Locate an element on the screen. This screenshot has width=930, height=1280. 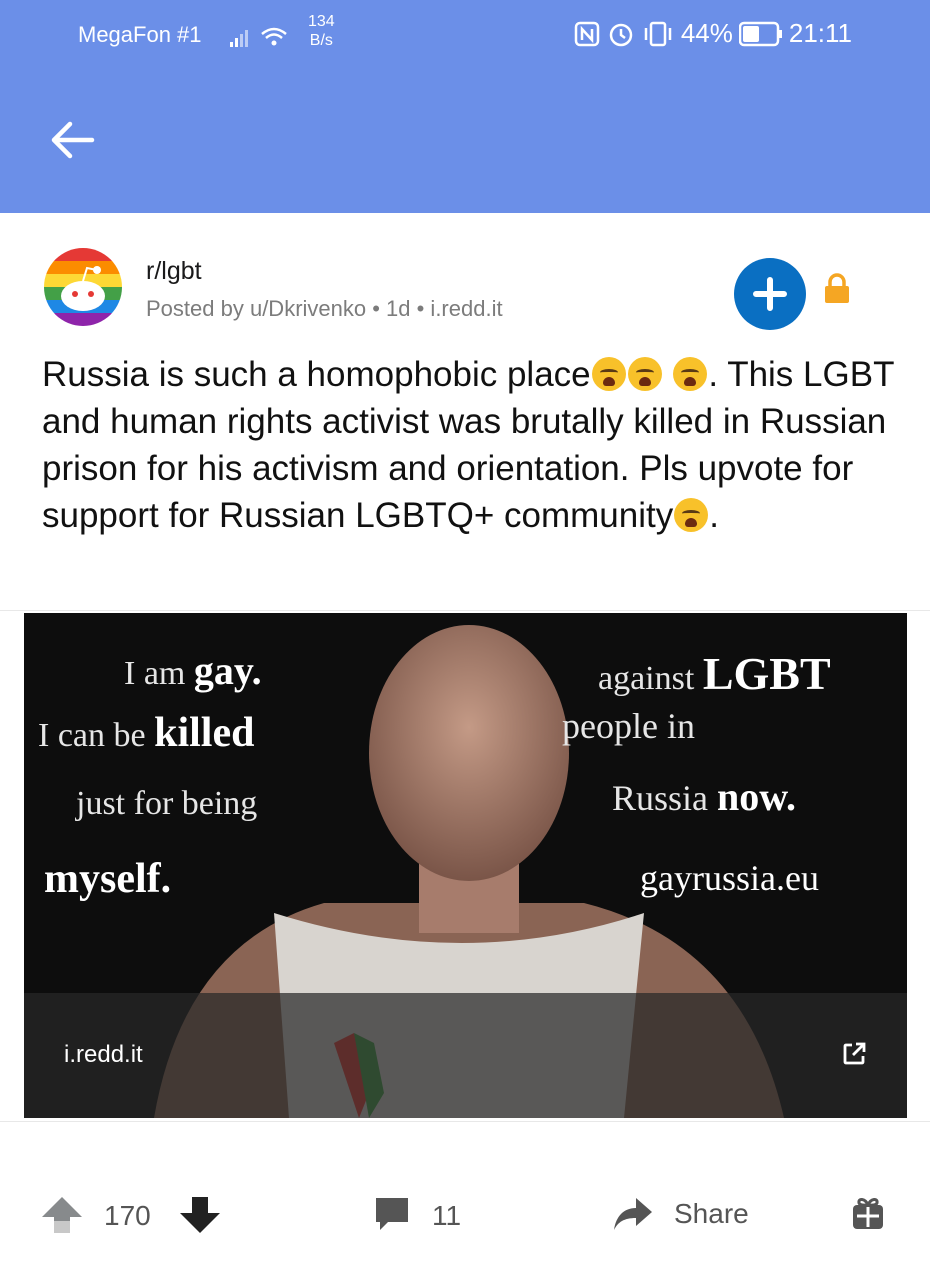
speed-value: 134 is located at coordinates (321, 21).